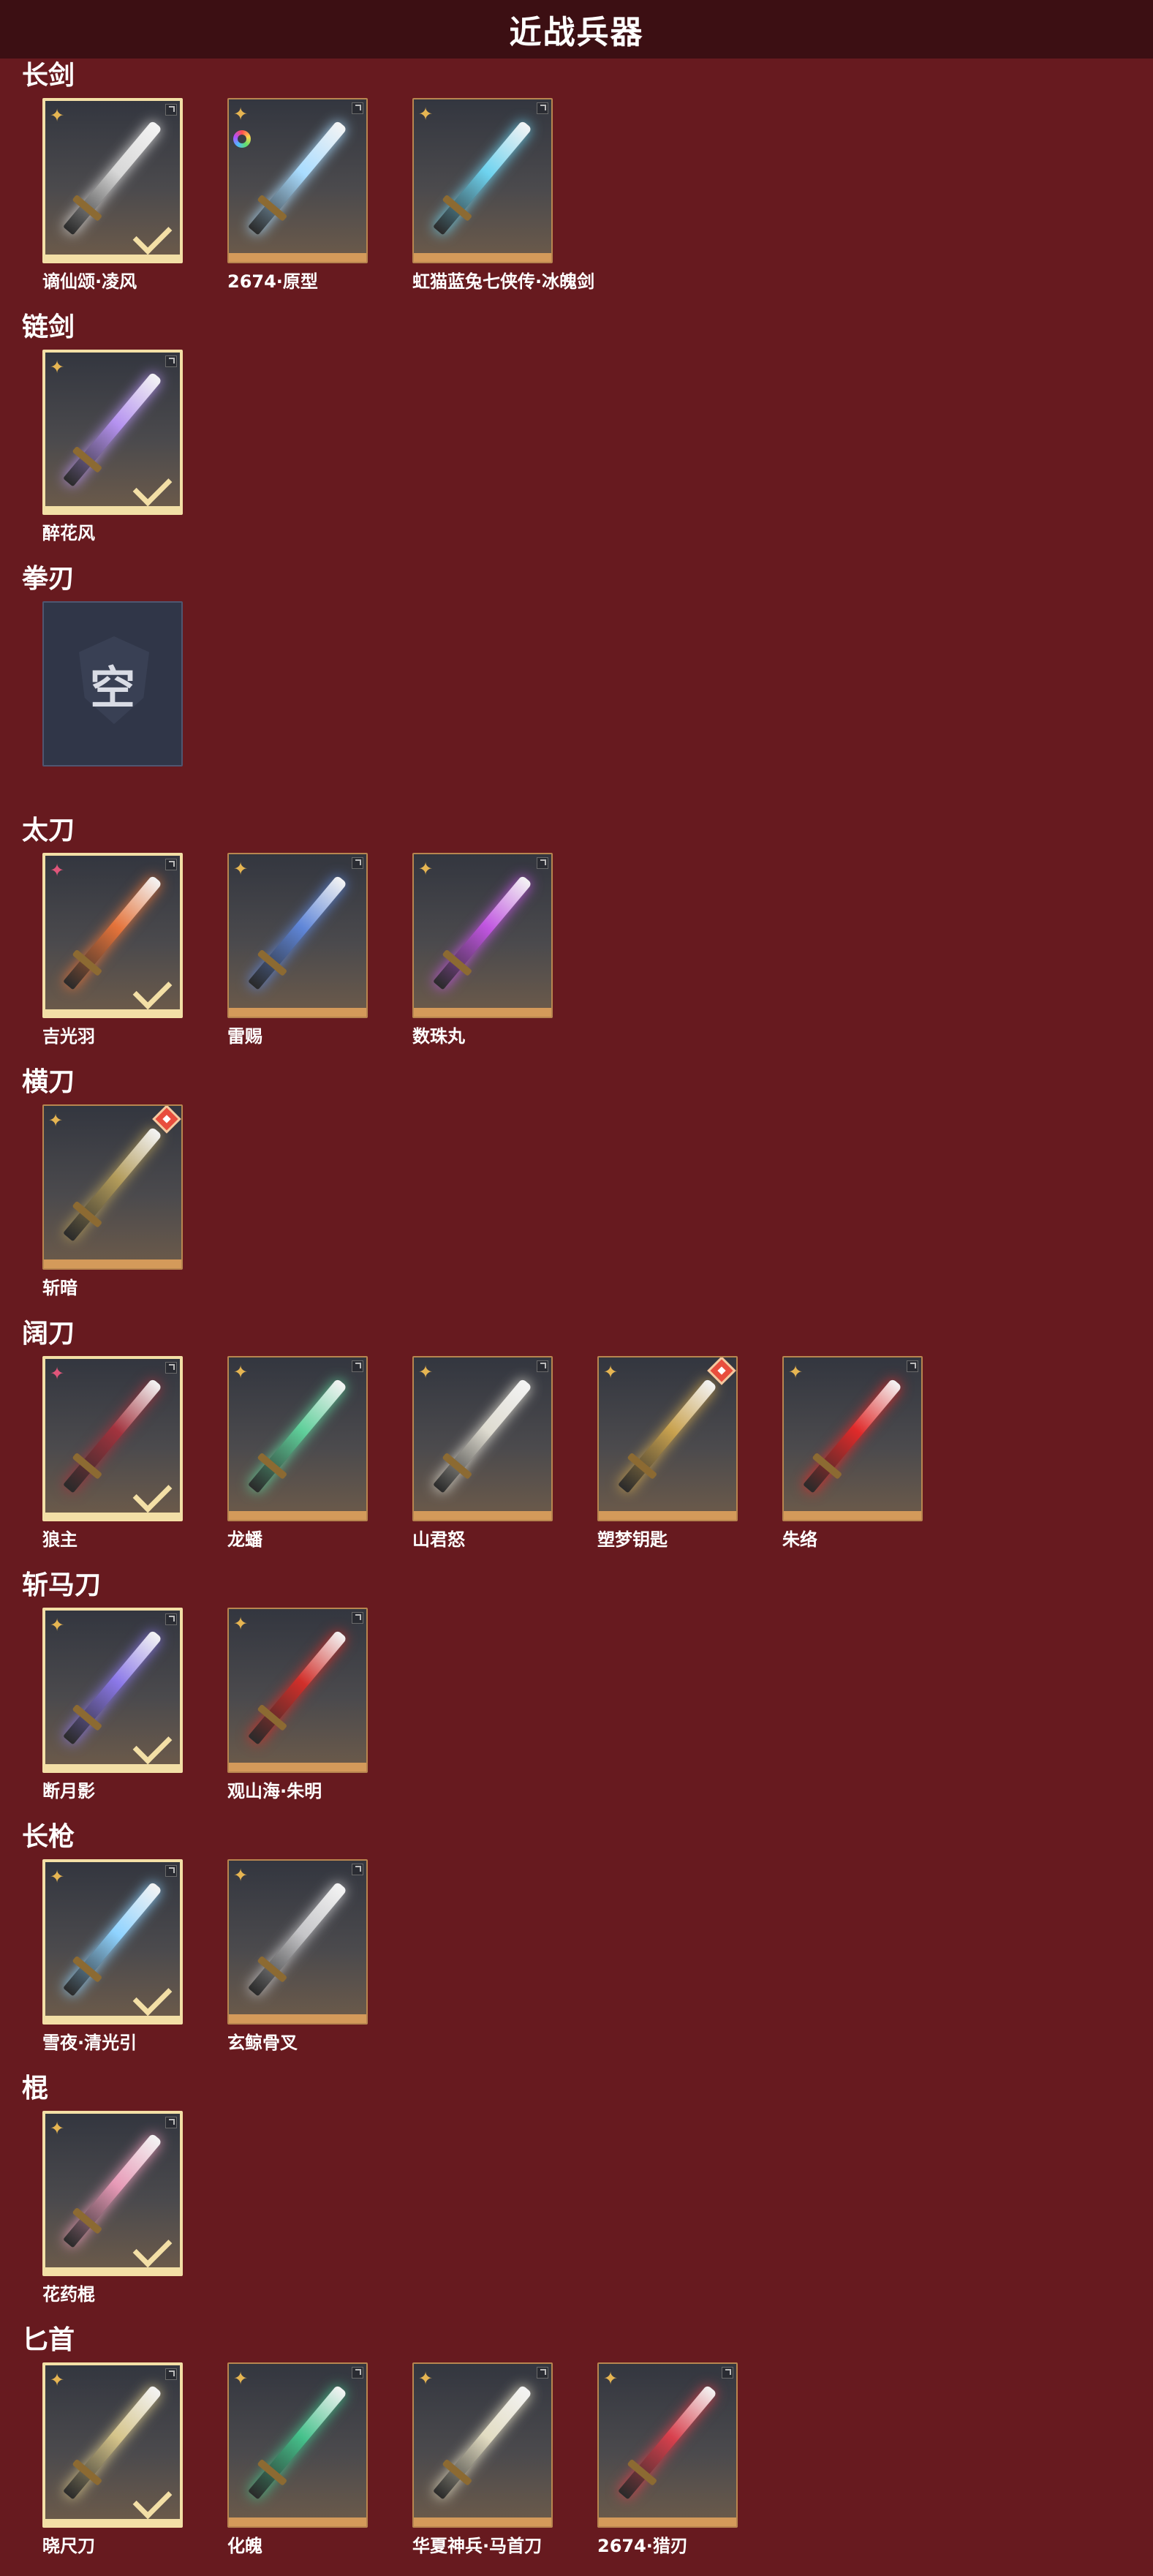  I want to click on weapon-category-section: 太刀 ✦ 吉光羽 ✦ 雷赐 ✦ 数珠丸, so click(576, 940).